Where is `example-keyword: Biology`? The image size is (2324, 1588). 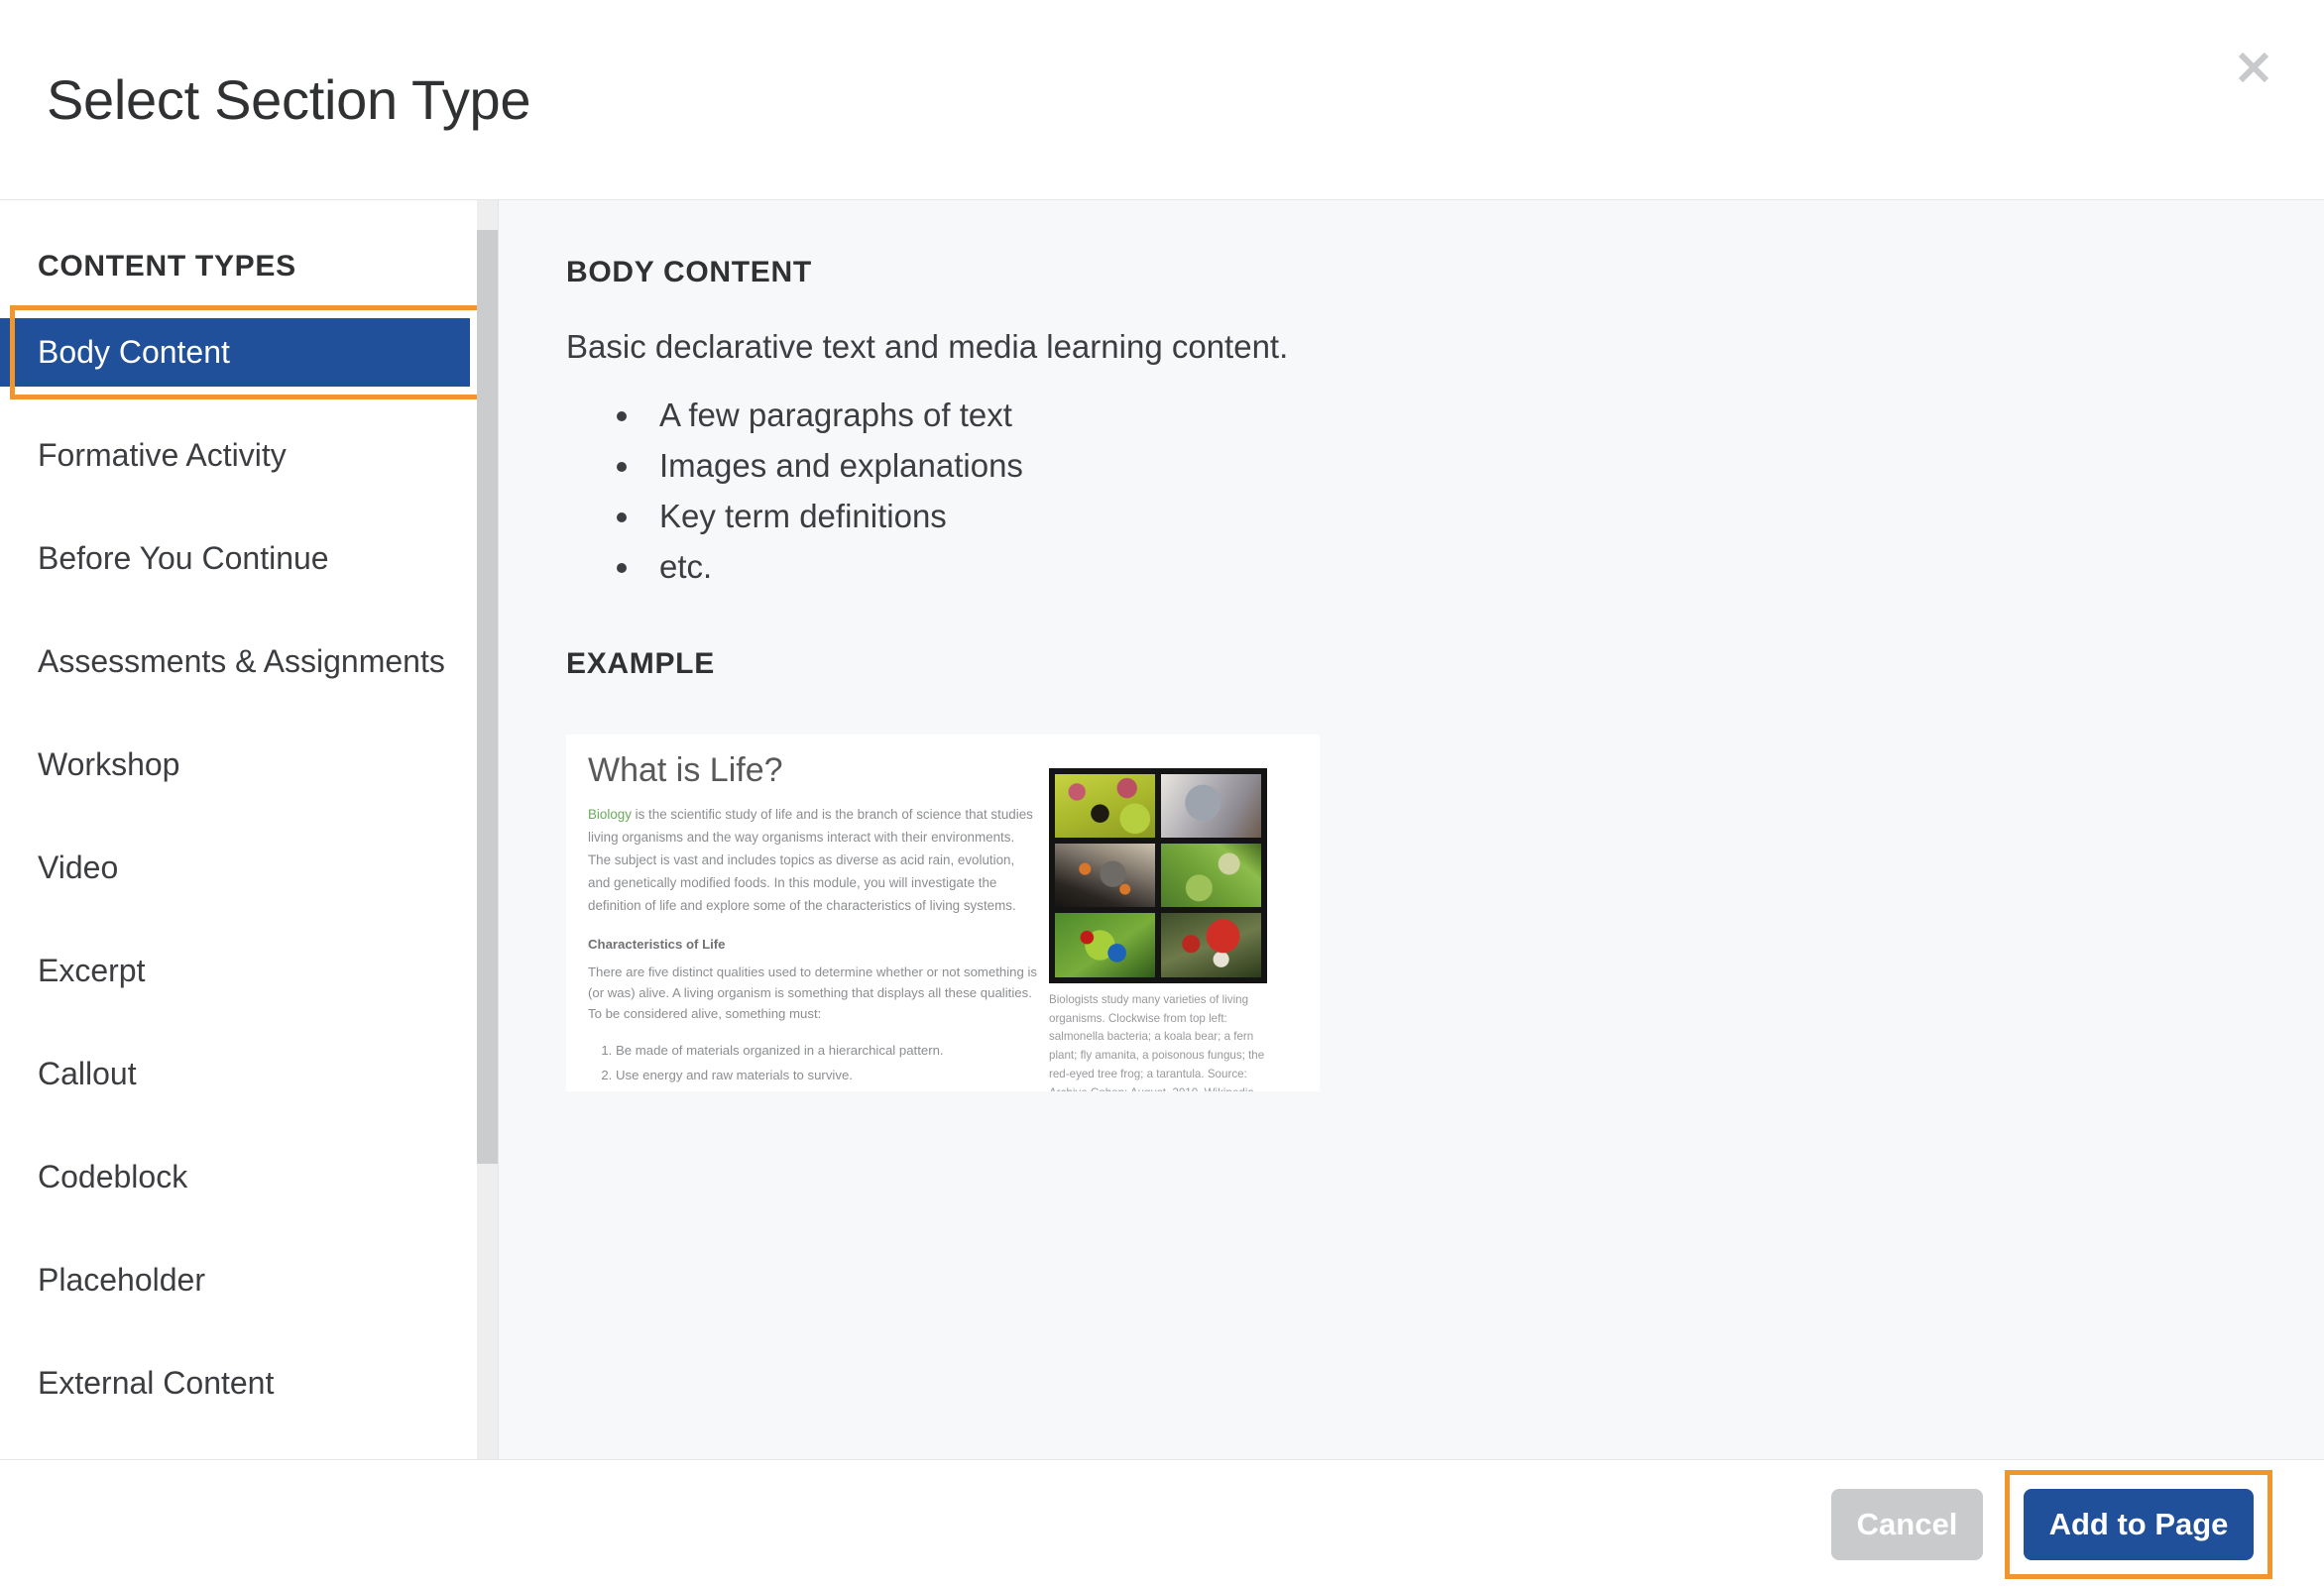
example-keyword: Biology is located at coordinates (610, 815).